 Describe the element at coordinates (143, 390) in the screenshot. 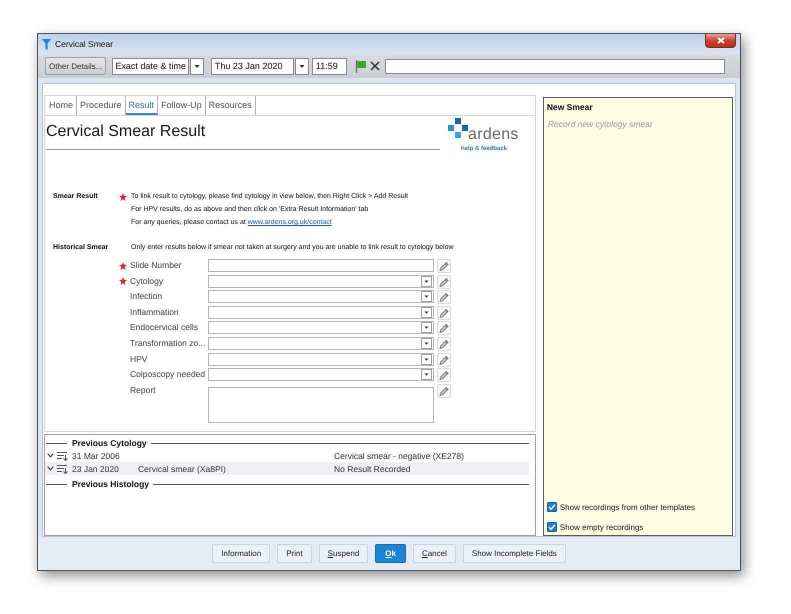

I see `field-label: Report` at that location.